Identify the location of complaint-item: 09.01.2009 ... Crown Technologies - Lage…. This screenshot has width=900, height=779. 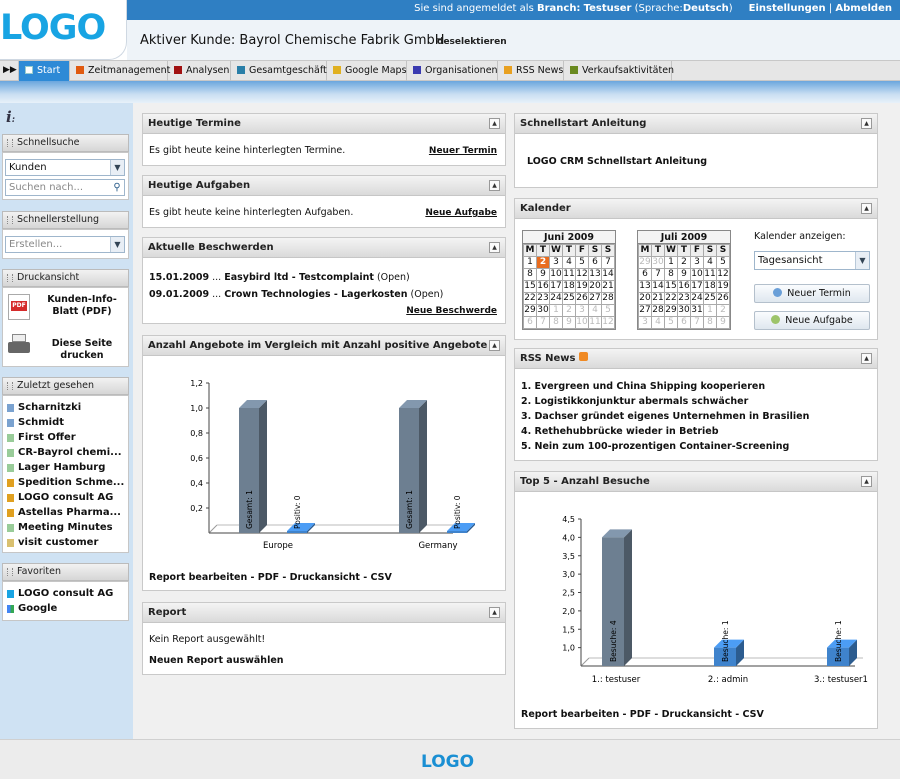
(296, 294).